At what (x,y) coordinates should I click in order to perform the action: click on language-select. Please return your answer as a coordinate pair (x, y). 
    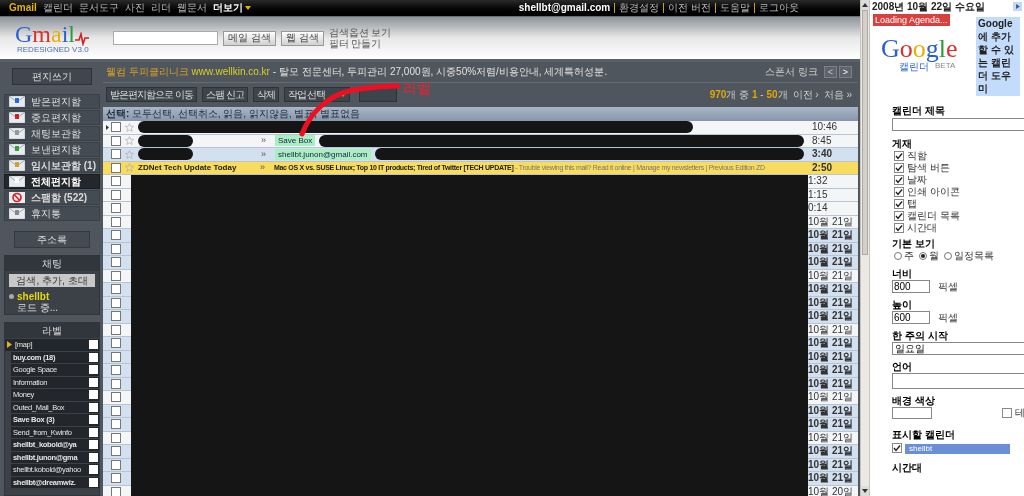
    Looking at the image, I should click on (958, 381).